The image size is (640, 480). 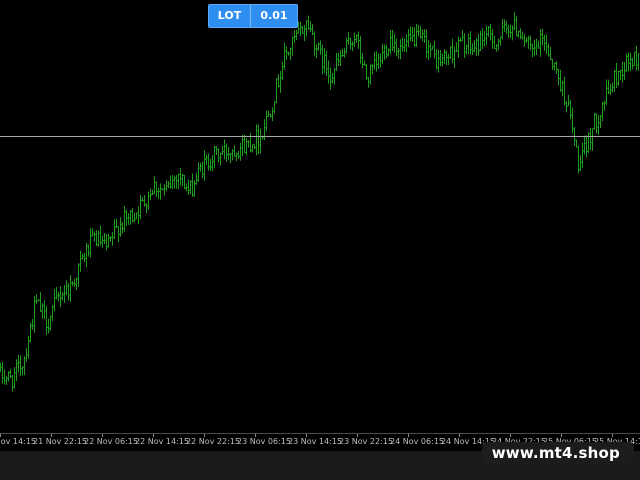 I want to click on time-axis-label: 22 Nov 14:15, so click(x=162, y=441).